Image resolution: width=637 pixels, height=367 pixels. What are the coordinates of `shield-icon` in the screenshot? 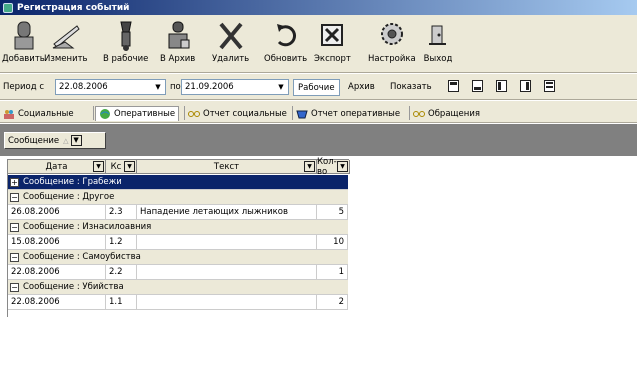 It's located at (302, 114).